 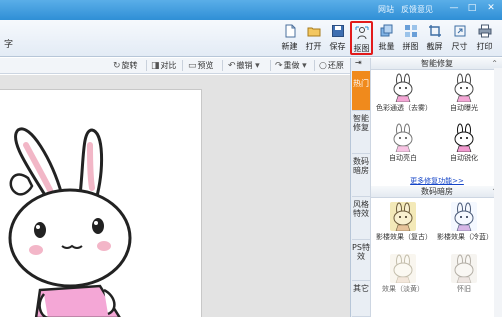 What do you see at coordinates (205, 65) in the screenshot?
I see `preview-label: 预览` at bounding box center [205, 65].